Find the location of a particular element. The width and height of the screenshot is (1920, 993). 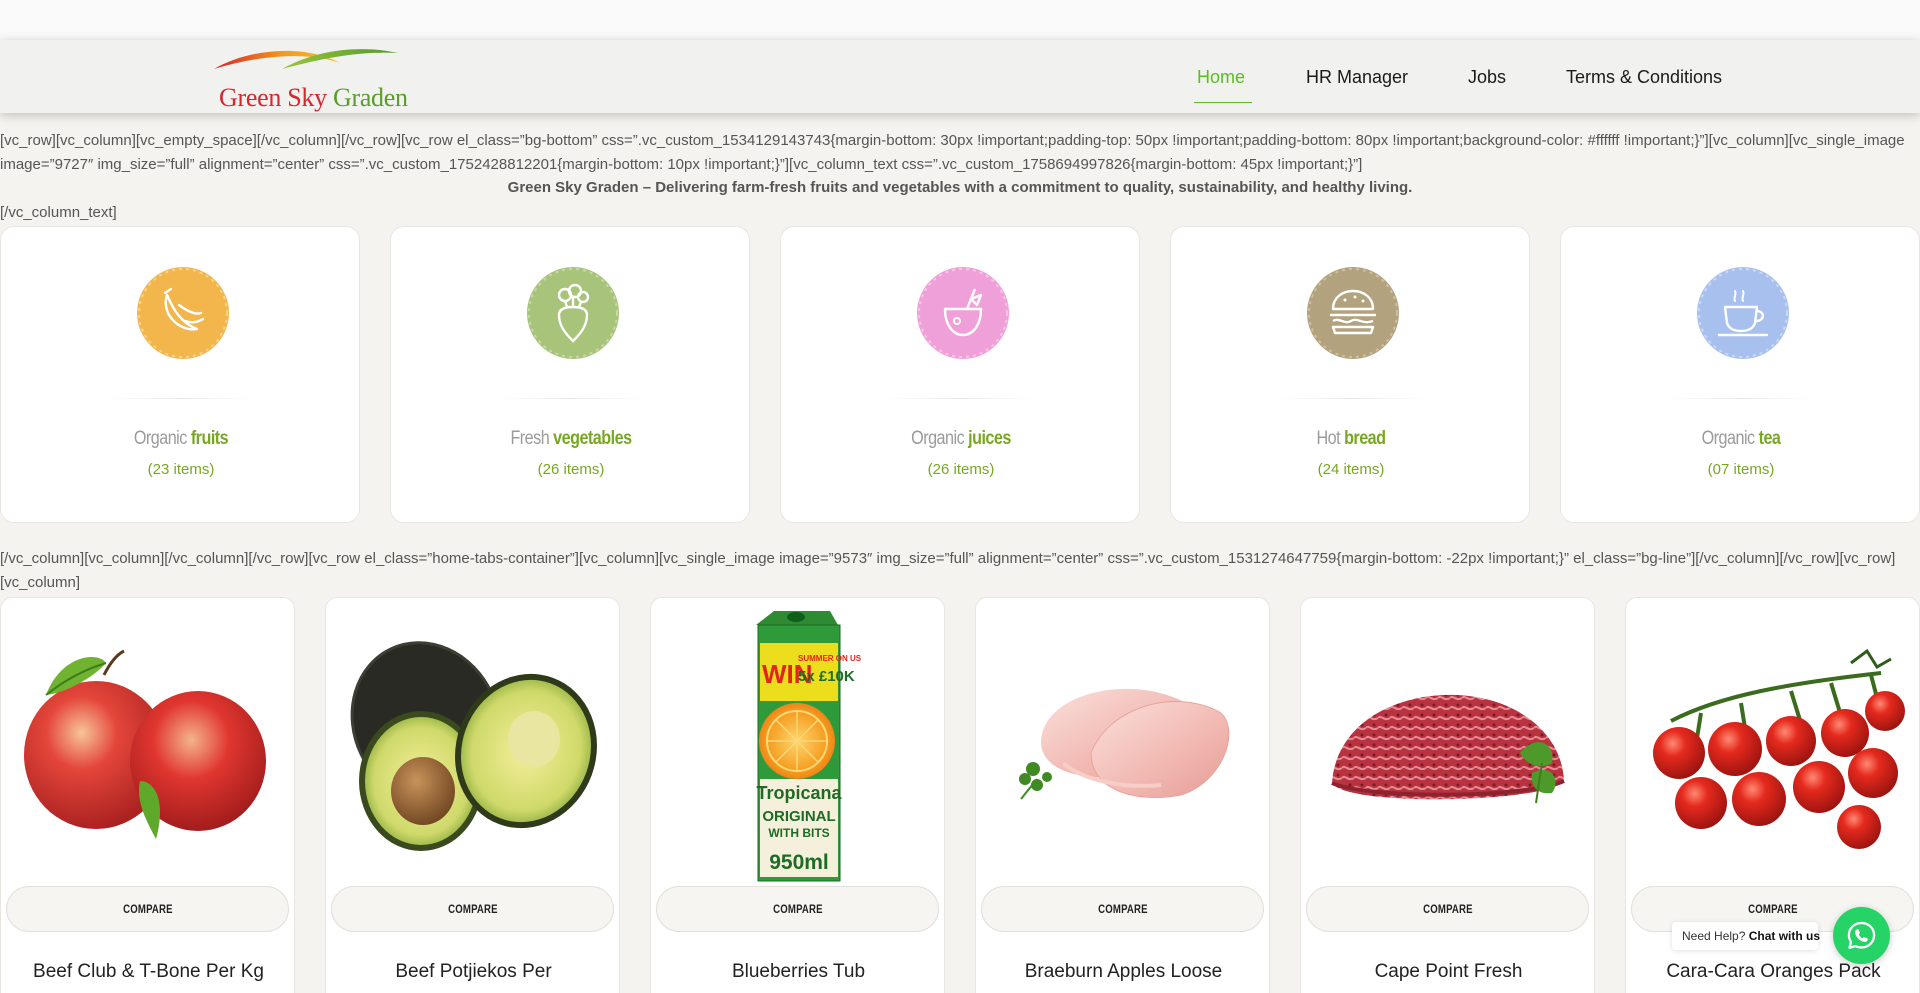

fruits-icon is located at coordinates (183, 313).